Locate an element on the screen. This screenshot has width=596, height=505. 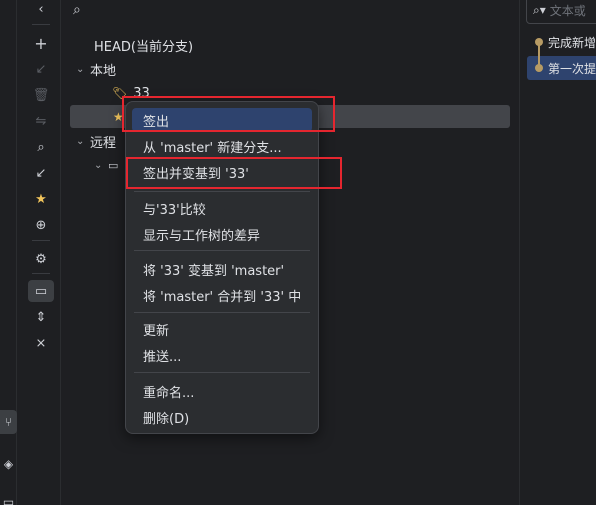
expand-all-icon: ⇕ is located at coordinates (41, 317).